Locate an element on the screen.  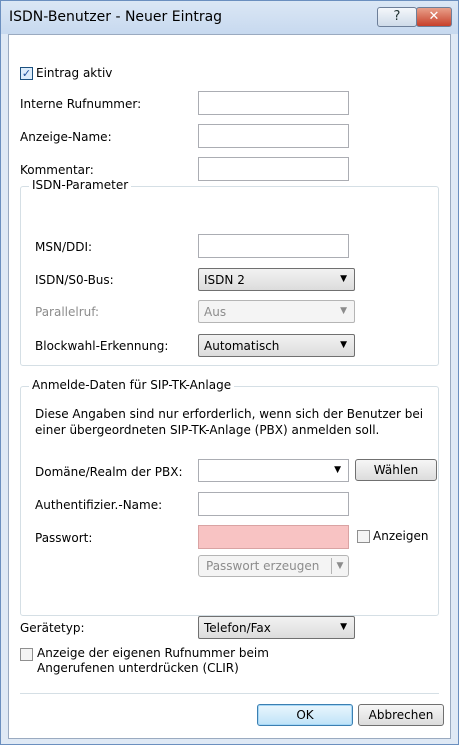
entry-active-checkbox: ✓ is located at coordinates (26, 73).